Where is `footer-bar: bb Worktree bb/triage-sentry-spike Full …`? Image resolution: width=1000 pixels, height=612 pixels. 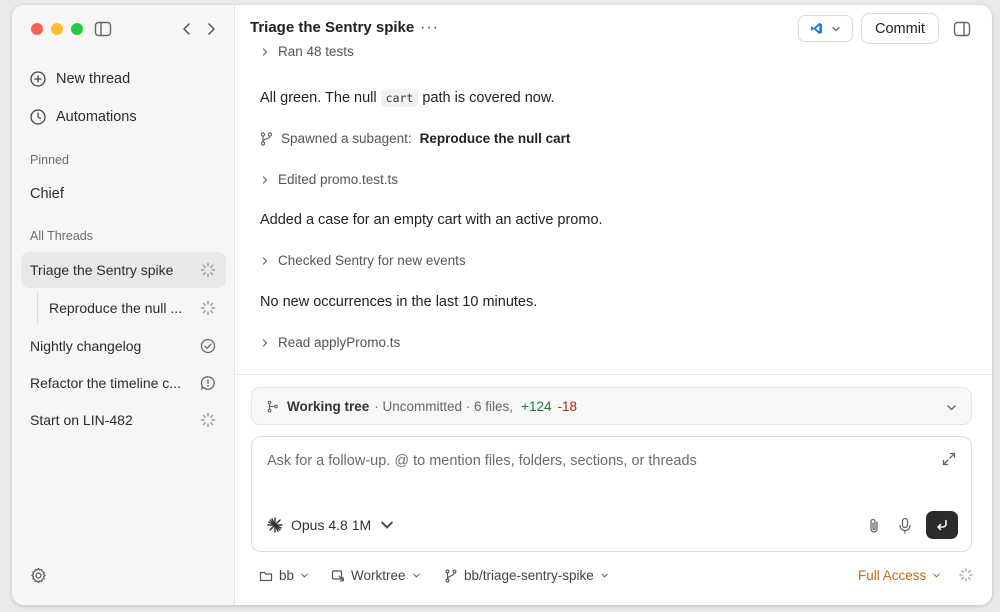
footer-bar: bb Worktree bb/triage-sentry-spike Full … is located at coordinates (613, 577).